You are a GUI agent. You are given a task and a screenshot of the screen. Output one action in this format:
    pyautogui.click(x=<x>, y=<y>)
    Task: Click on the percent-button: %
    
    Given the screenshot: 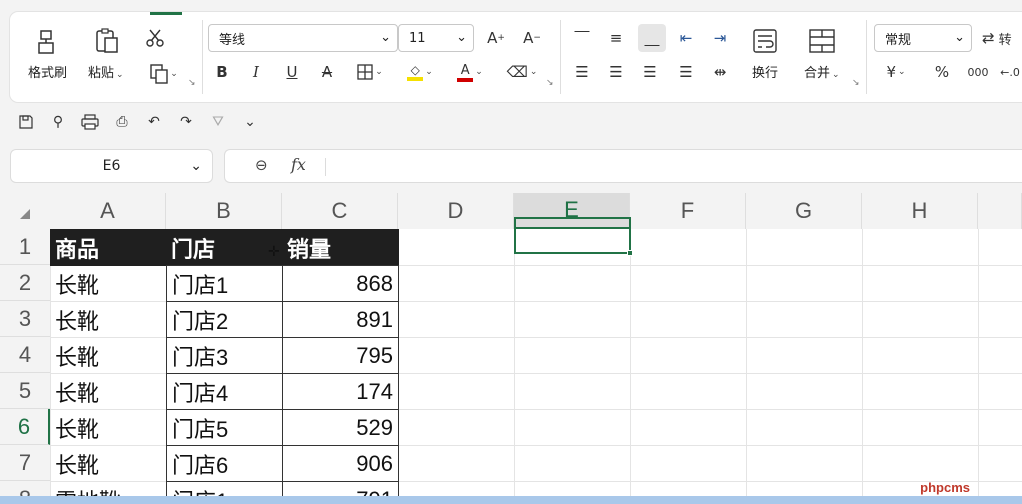 What is the action you would take?
    pyautogui.click(x=942, y=72)
    